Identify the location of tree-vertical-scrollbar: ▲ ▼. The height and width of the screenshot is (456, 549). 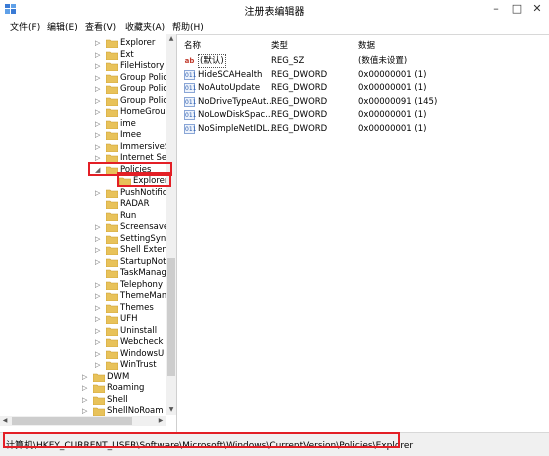
(171, 224).